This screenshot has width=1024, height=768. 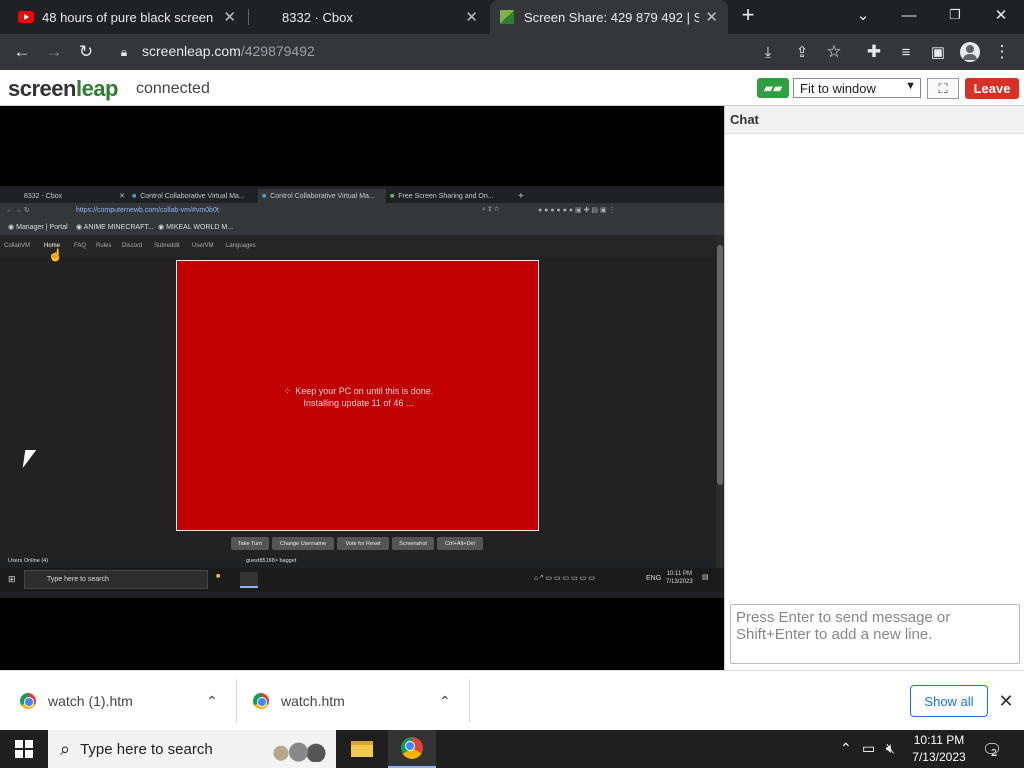 I want to click on tab-title: 8332 · Cbox, so click(x=317, y=17).